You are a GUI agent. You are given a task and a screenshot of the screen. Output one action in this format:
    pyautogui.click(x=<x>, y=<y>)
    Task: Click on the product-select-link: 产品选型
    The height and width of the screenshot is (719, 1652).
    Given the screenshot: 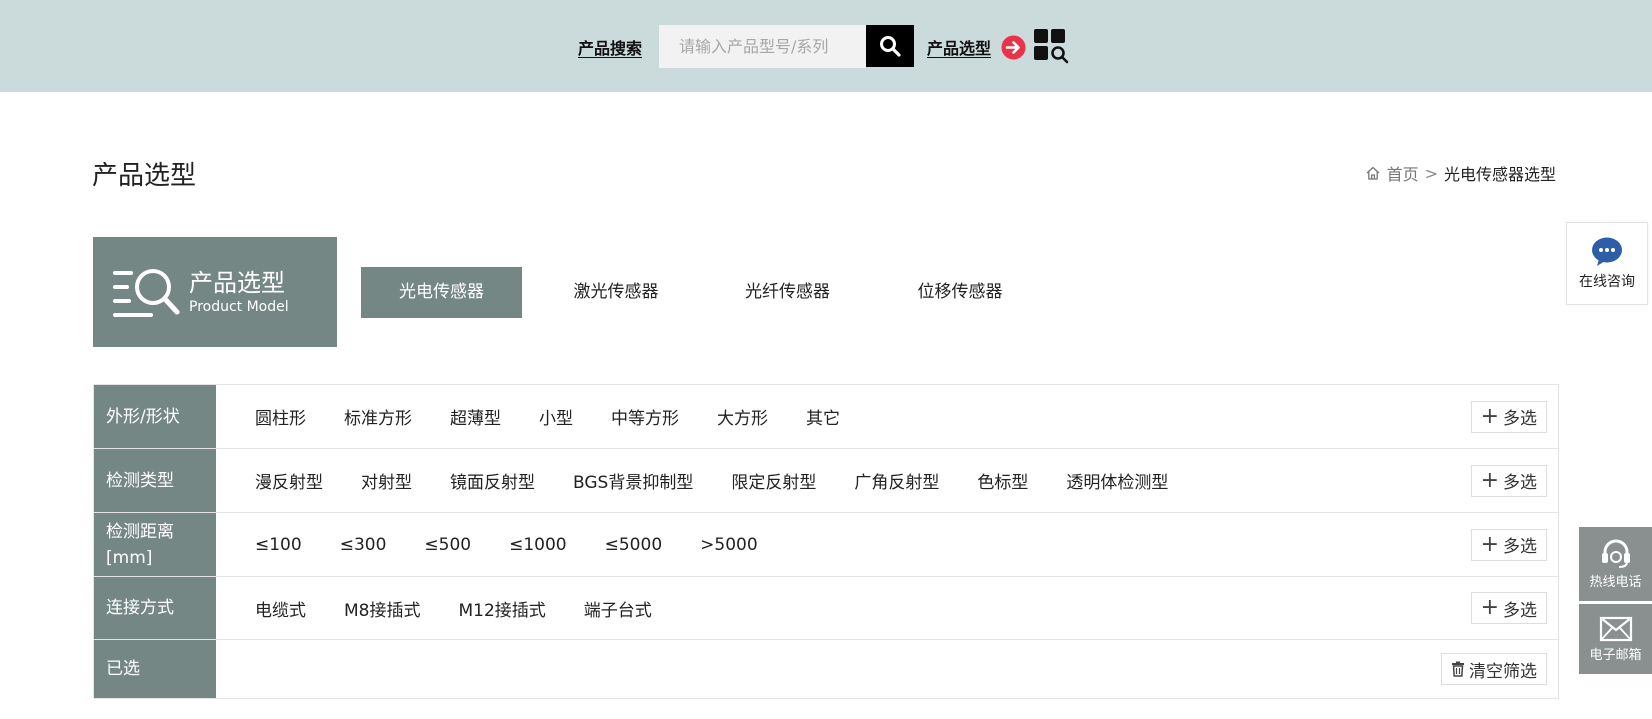 What is the action you would take?
    pyautogui.click(x=959, y=47)
    